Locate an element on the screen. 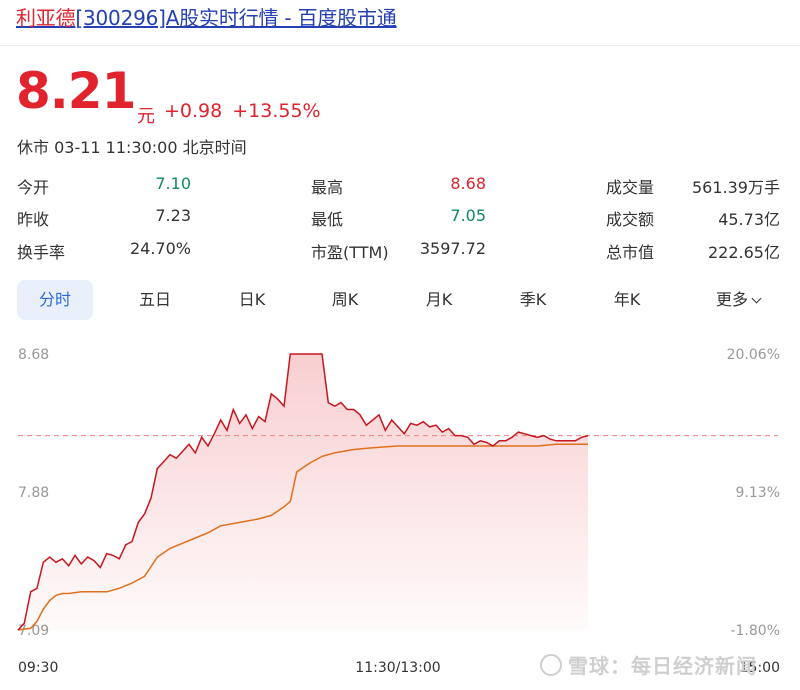 The width and height of the screenshot is (800, 690). tab-five-day: 五日 is located at coordinates (155, 300).